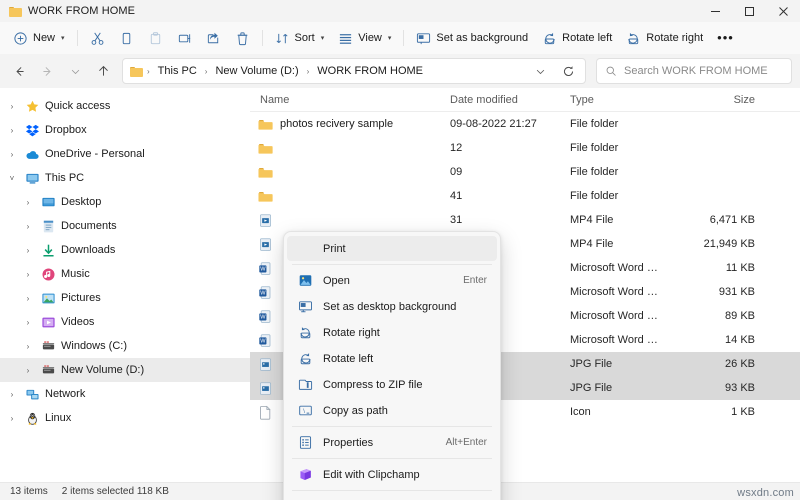 Image resolution: width=800 pixels, height=500 pixels. I want to click on menu-item-copy-as-path: \ Copy as path, so click(392, 410).